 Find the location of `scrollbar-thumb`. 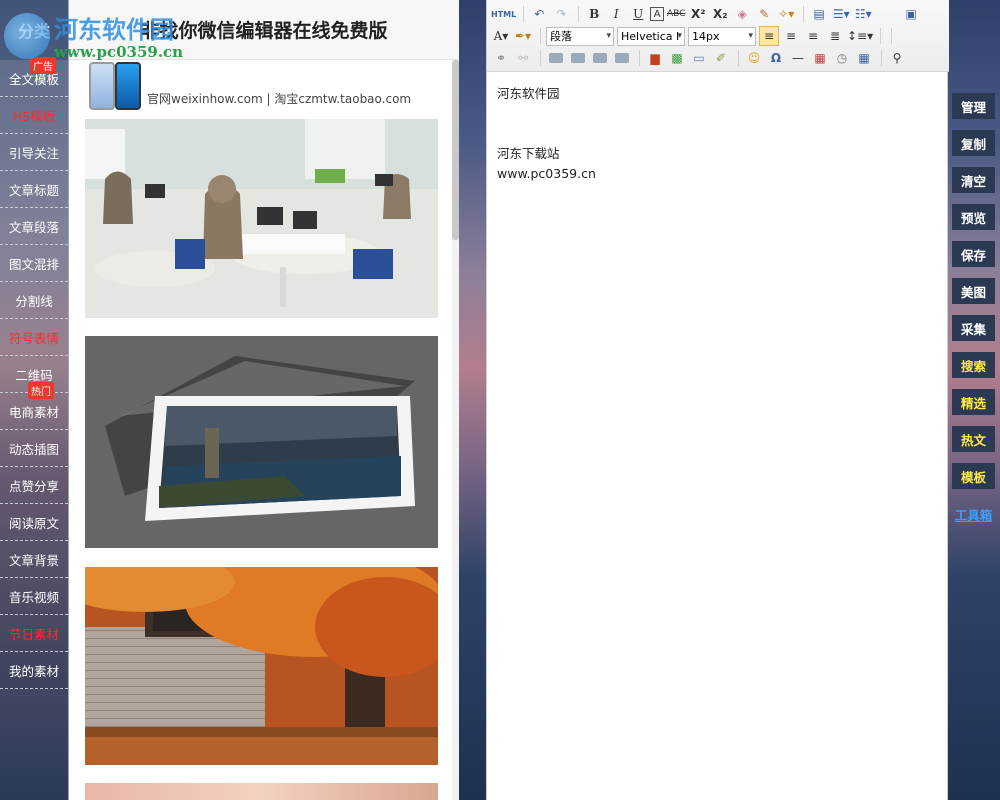

scrollbar-thumb is located at coordinates (455, 150).